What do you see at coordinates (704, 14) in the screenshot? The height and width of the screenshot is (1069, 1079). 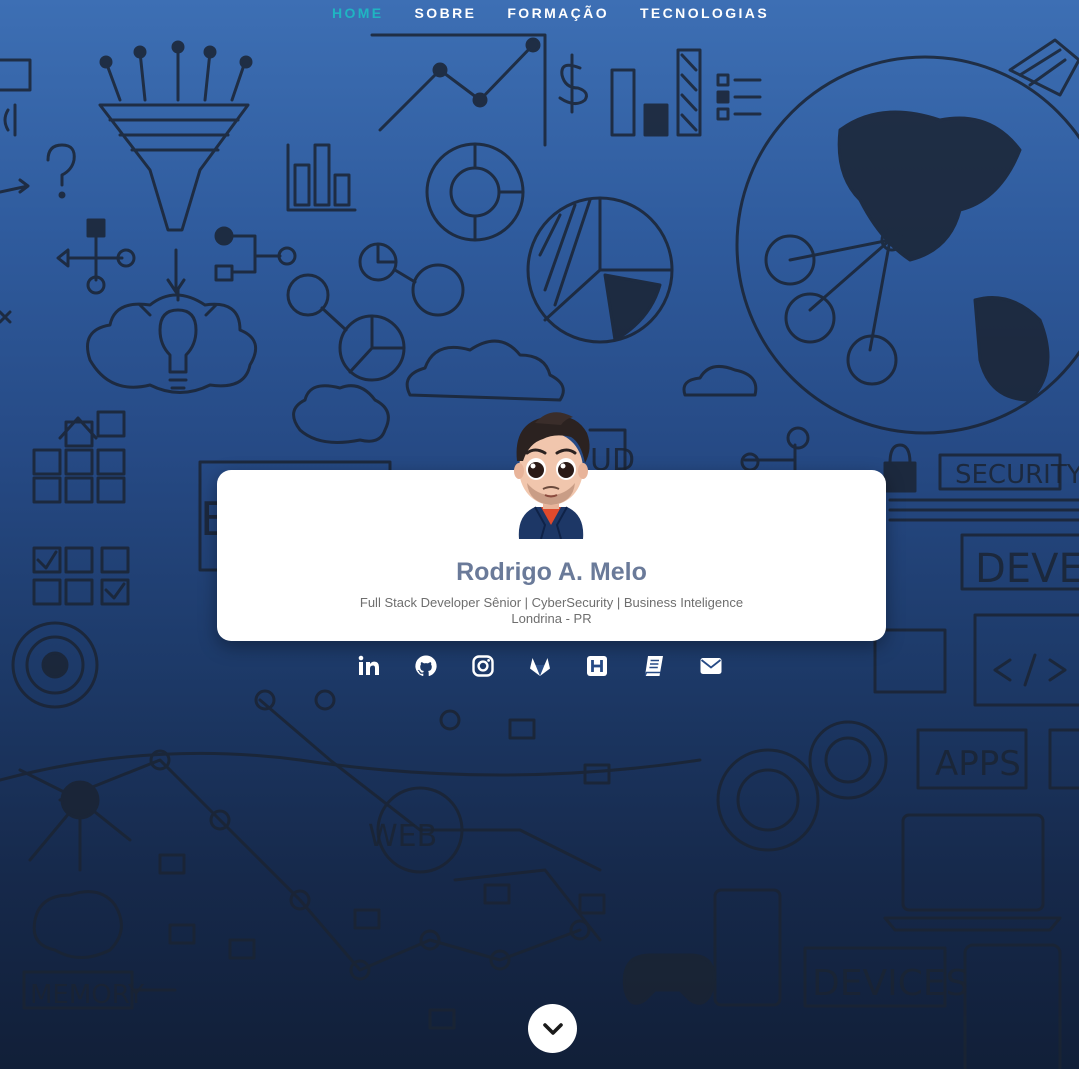 I see `nav-item-tecnologias: TECNOLOGIAS` at bounding box center [704, 14].